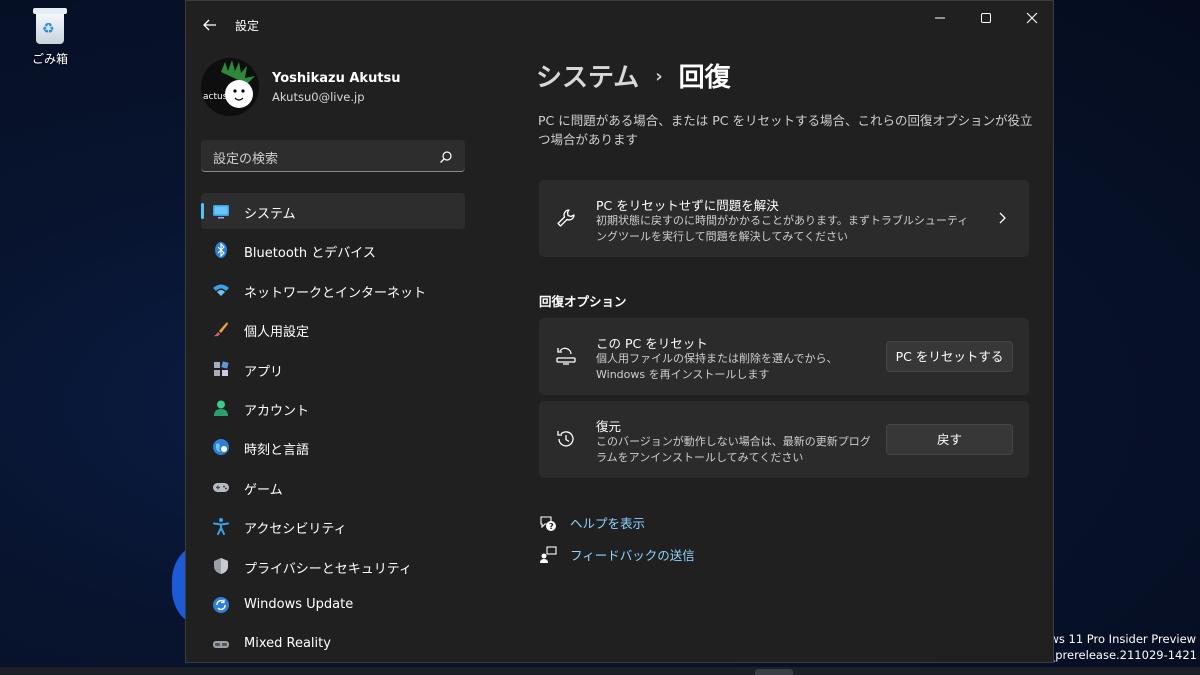  Describe the element at coordinates (949, 439) in the screenshot. I see `go-back-button: 戻す` at that location.